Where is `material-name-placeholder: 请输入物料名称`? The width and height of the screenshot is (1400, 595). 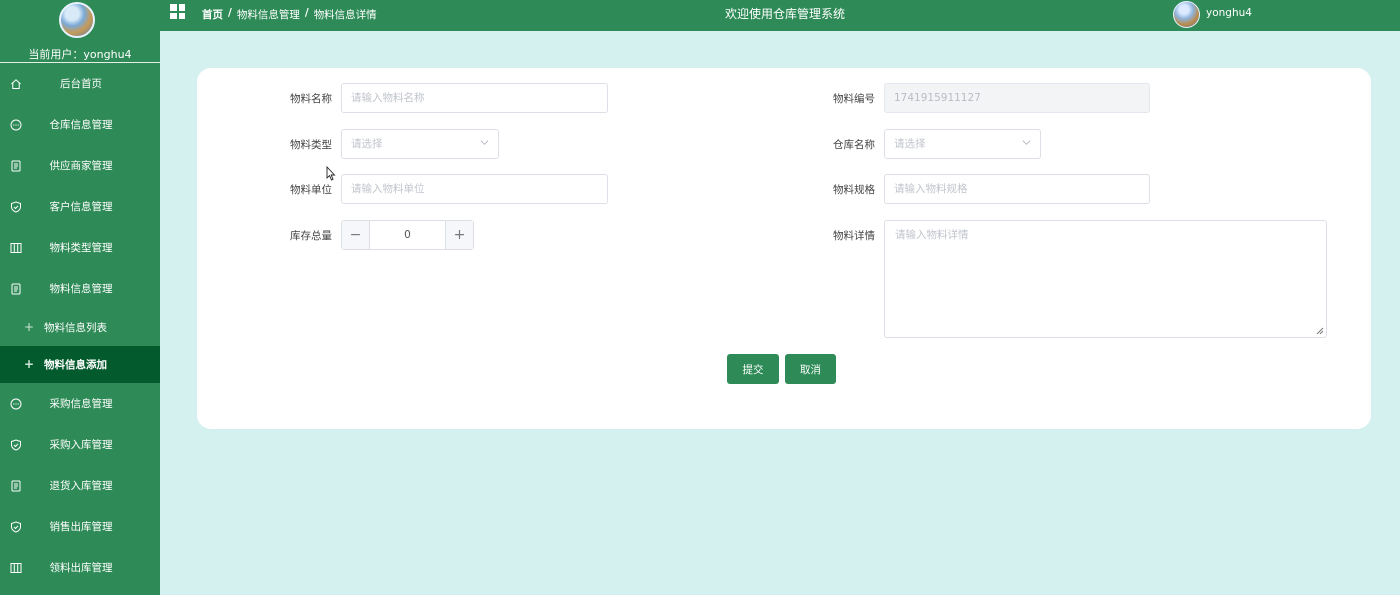 material-name-placeholder: 请输入物料名称 is located at coordinates (388, 98).